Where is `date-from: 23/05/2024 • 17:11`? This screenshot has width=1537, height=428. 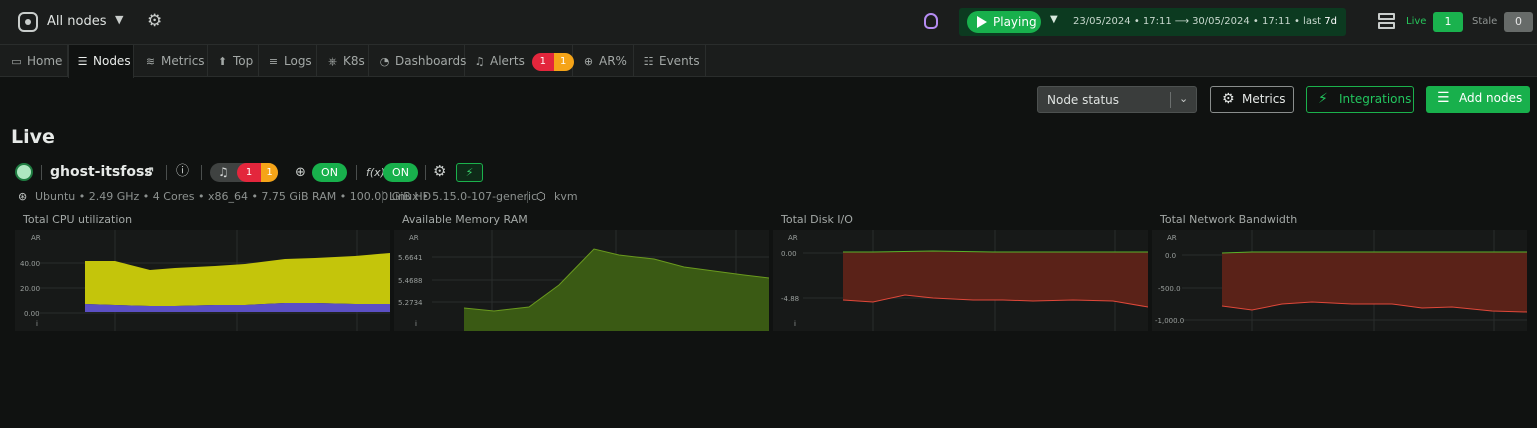
date-from: 23/05/2024 • 17:11 is located at coordinates (1122, 21).